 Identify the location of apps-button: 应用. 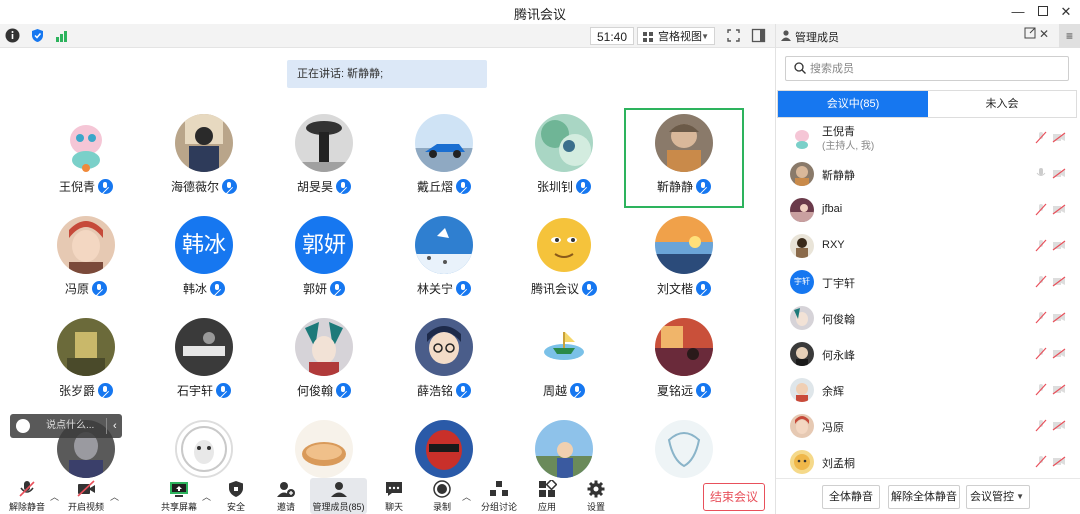
(547, 496).